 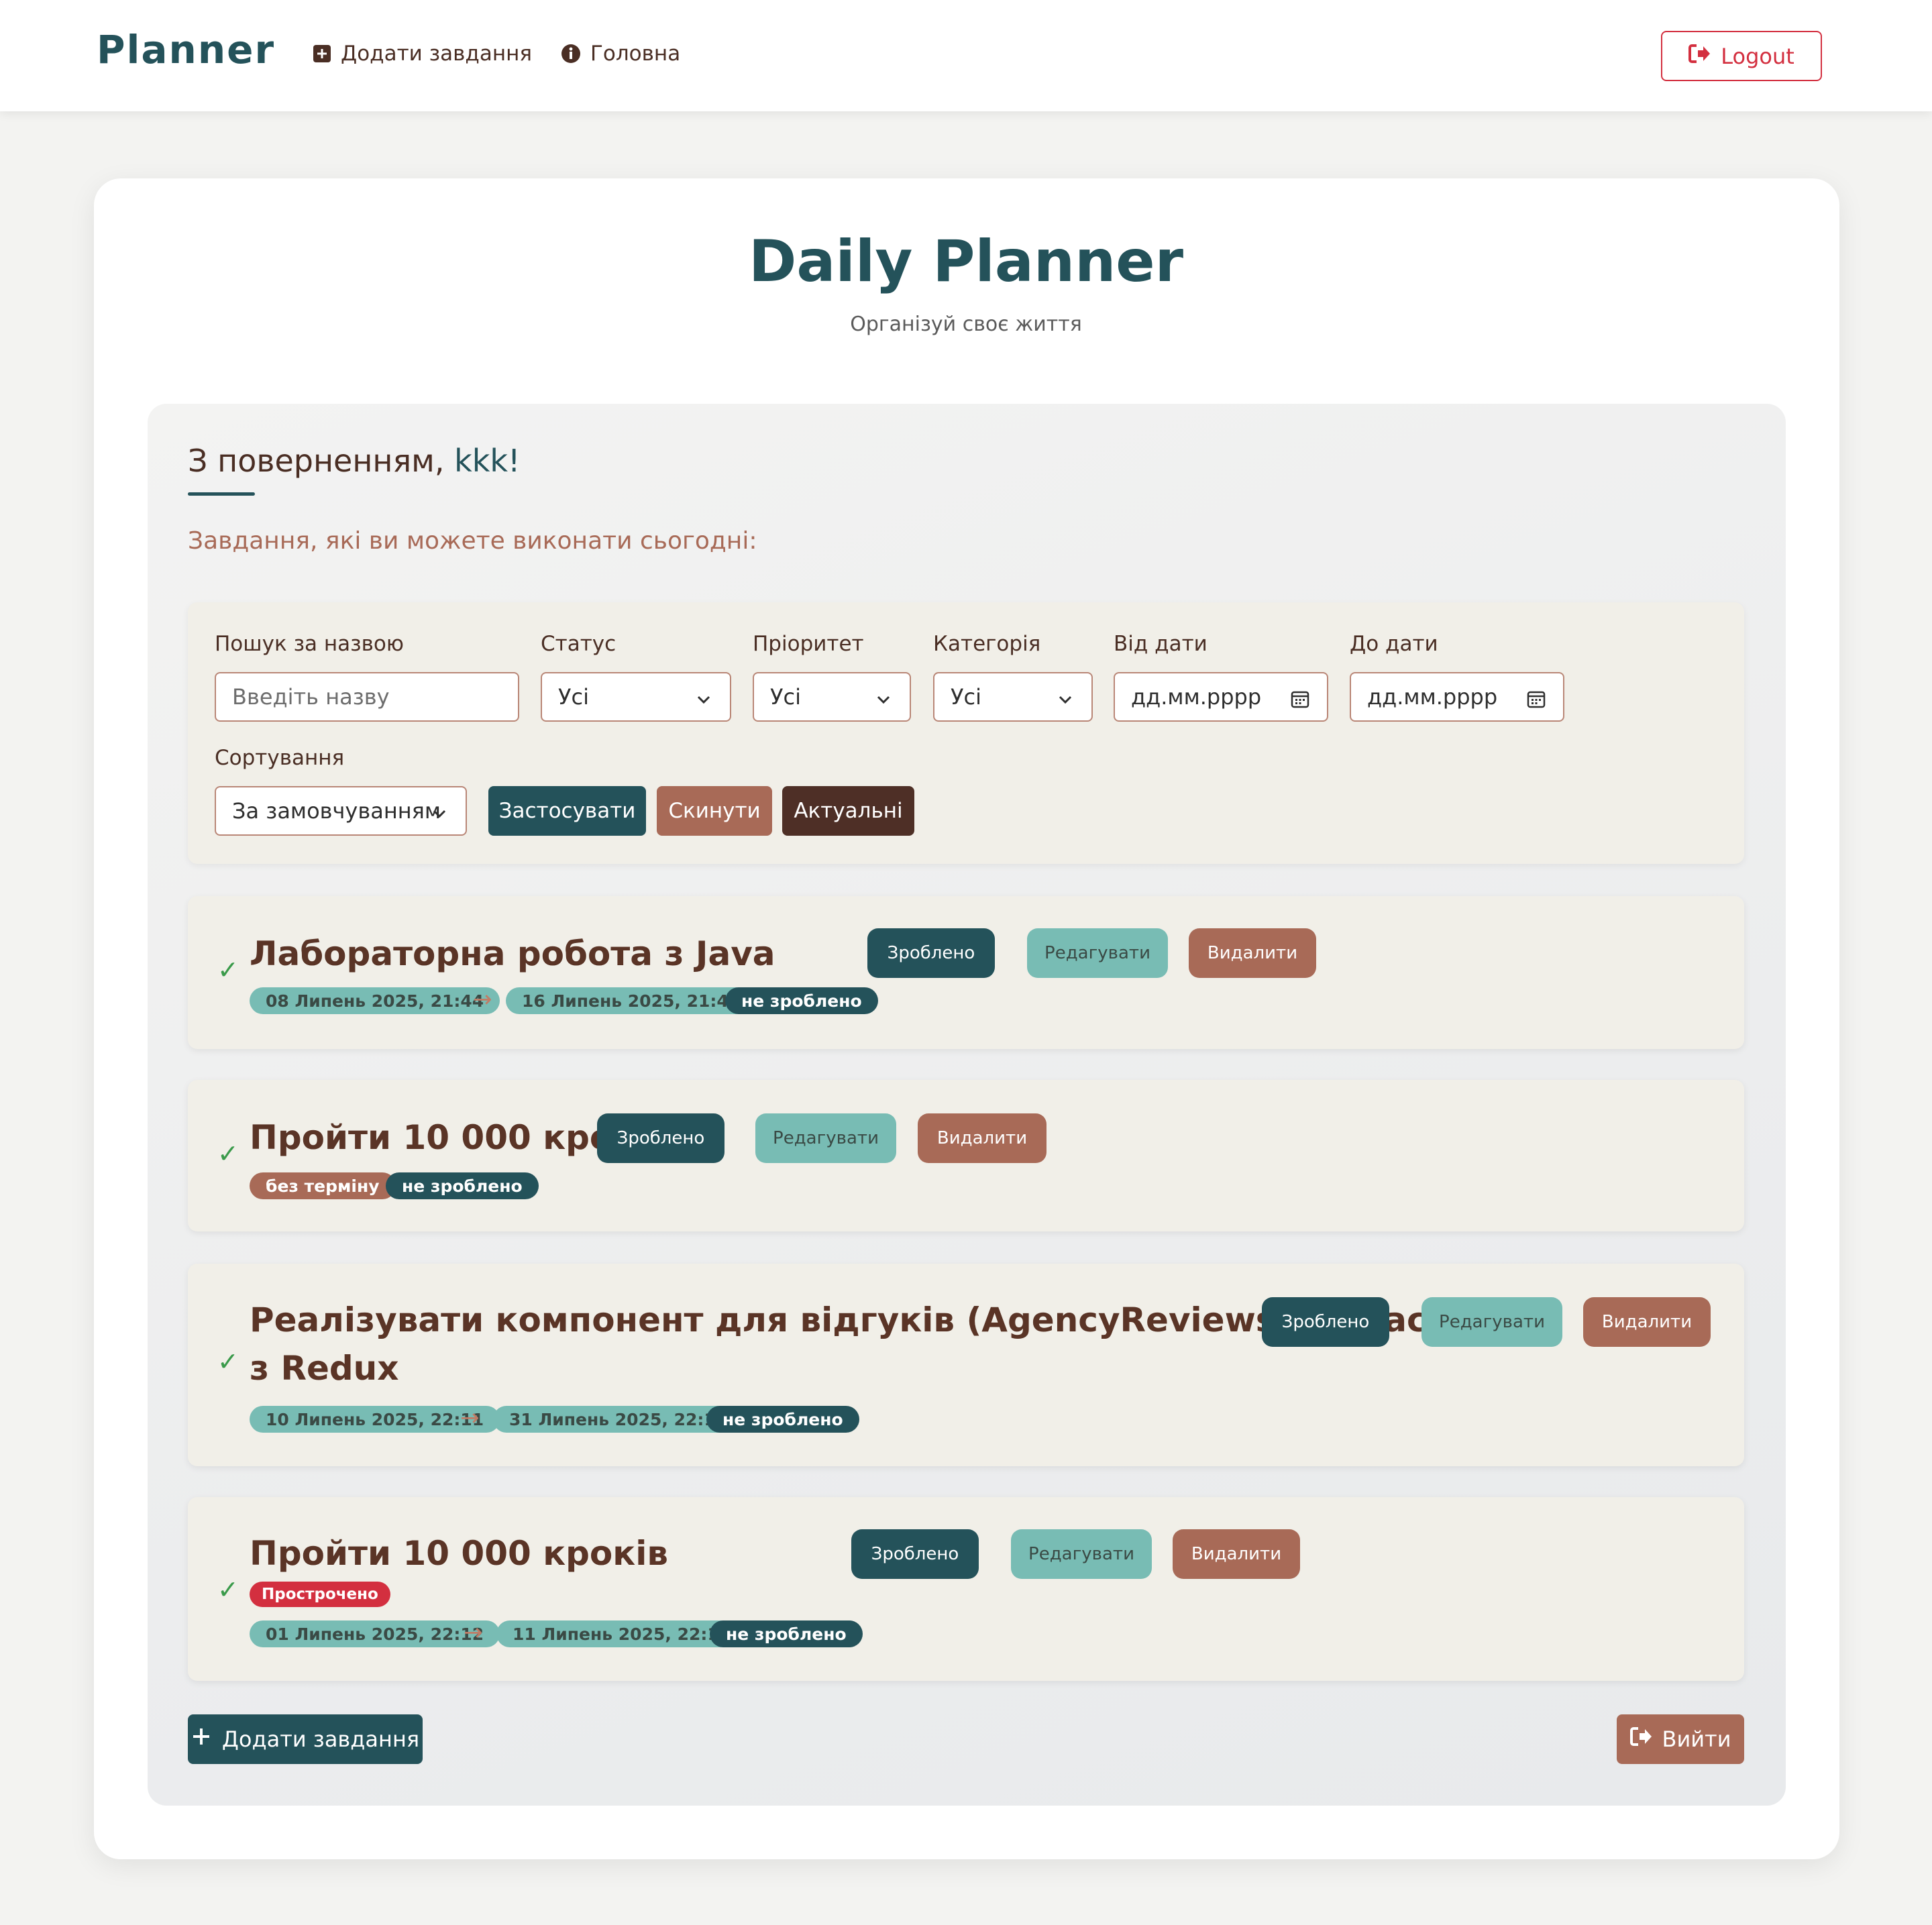 What do you see at coordinates (320, 1595) in the screenshot?
I see `overdue-badge: Прострочено` at bounding box center [320, 1595].